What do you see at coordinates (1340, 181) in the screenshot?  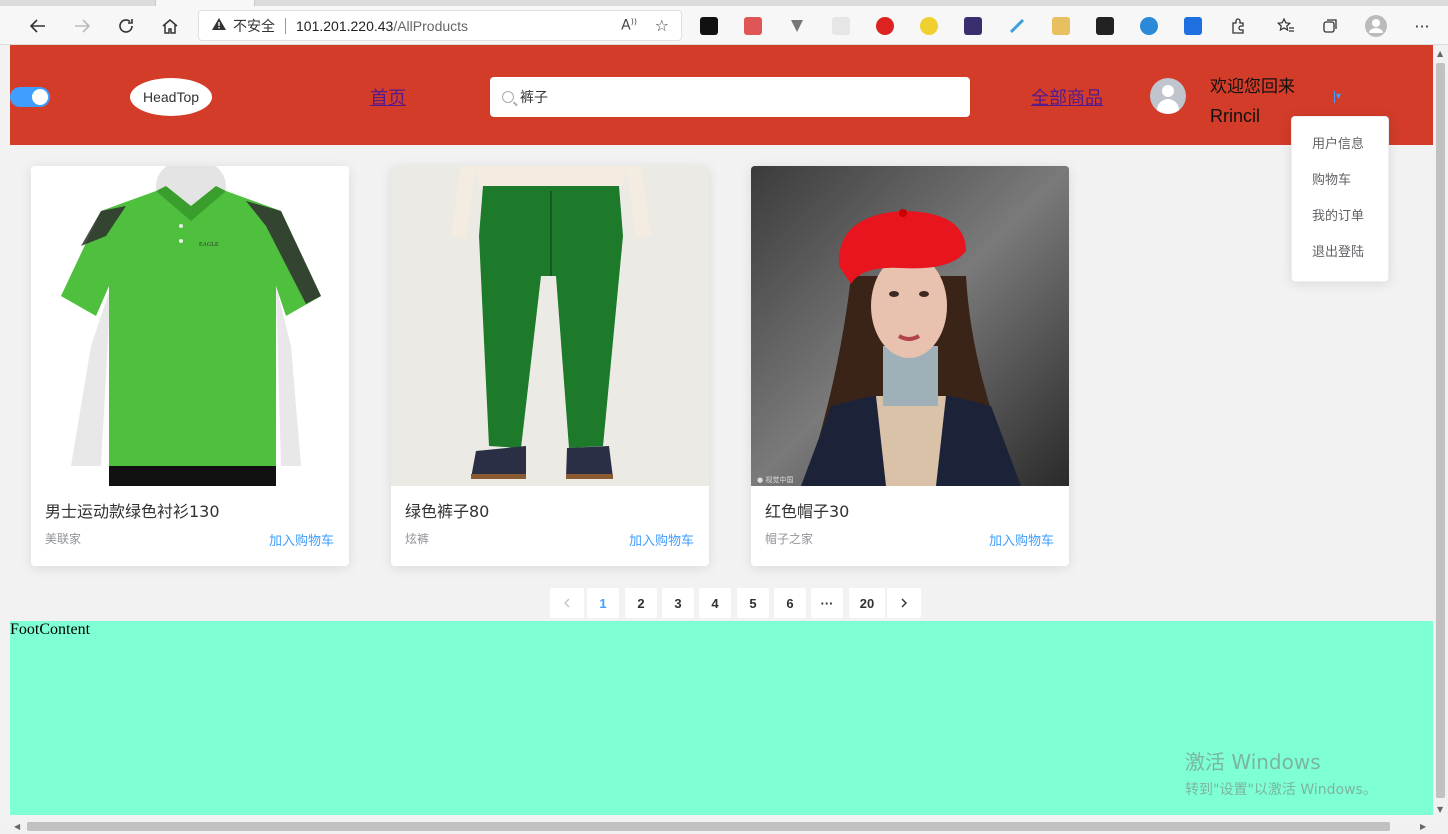 I see `menu-item-cart: 购物车` at bounding box center [1340, 181].